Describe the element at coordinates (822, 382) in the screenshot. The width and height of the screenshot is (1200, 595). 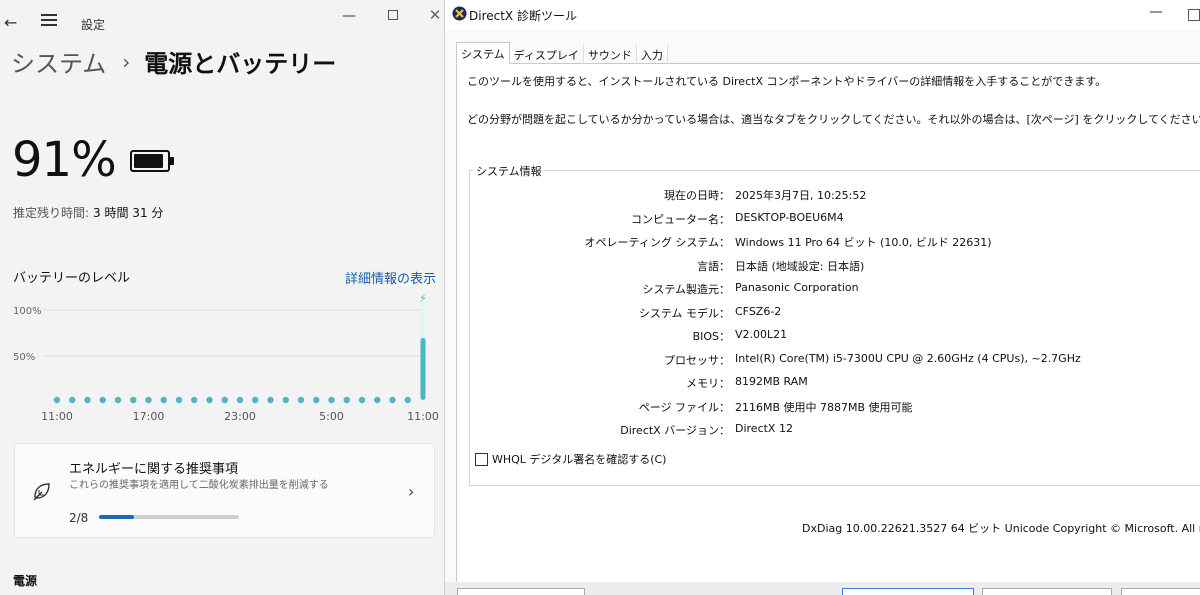
I see `system-info-row: メモリ： 8192MB RAM` at that location.